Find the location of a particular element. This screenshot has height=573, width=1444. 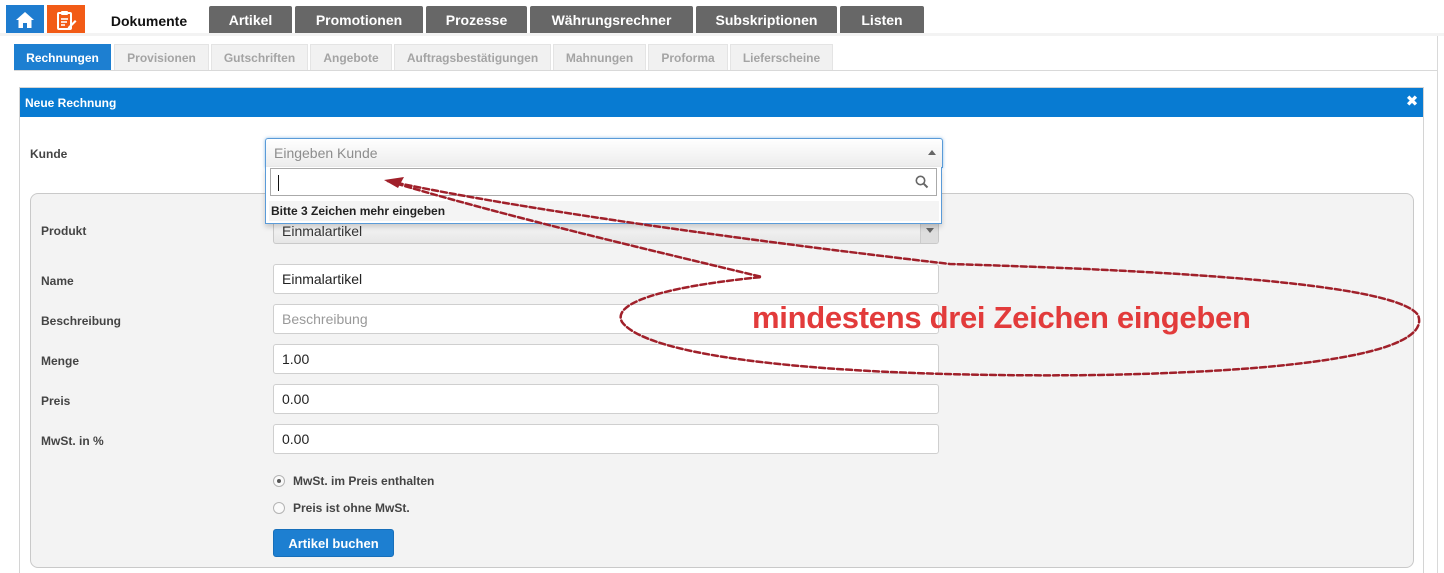

text-caret is located at coordinates (278, 183).